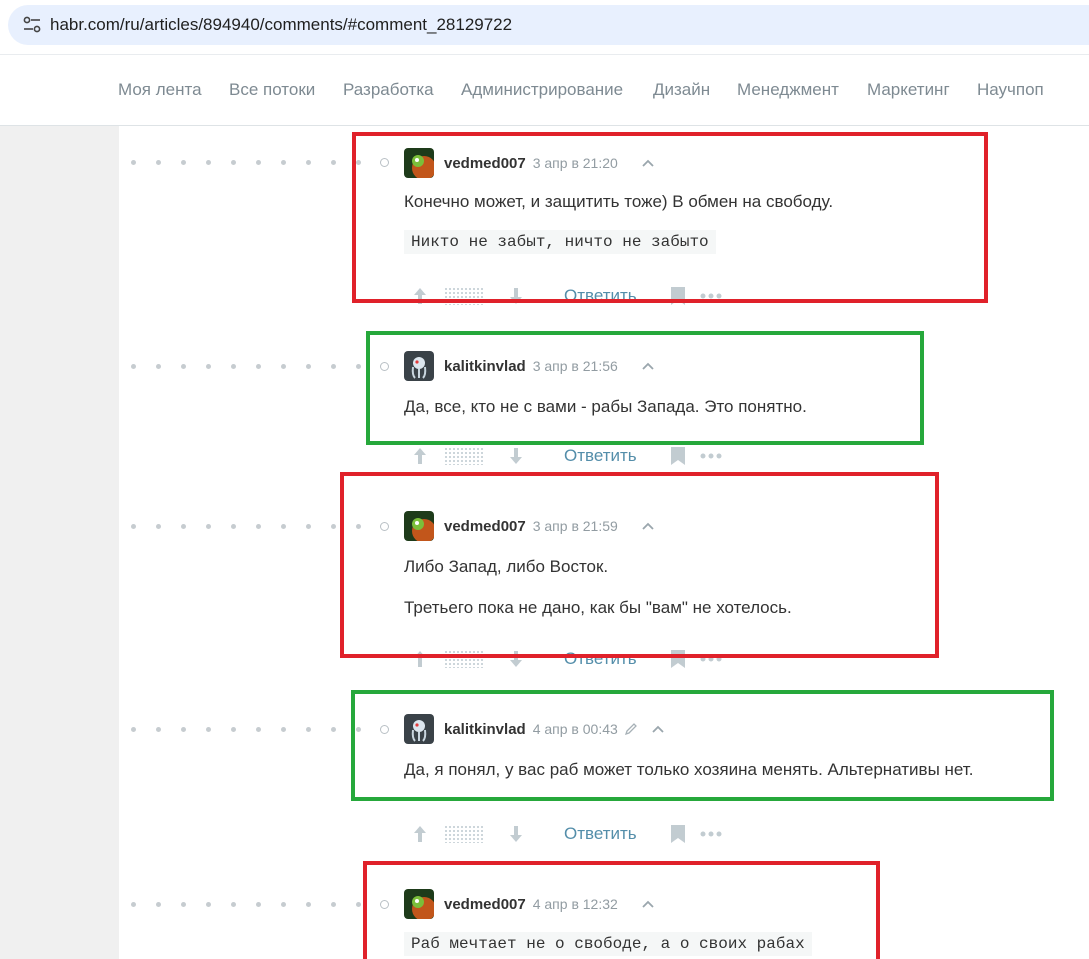  What do you see at coordinates (59, 542) in the screenshot?
I see `left-gutter` at bounding box center [59, 542].